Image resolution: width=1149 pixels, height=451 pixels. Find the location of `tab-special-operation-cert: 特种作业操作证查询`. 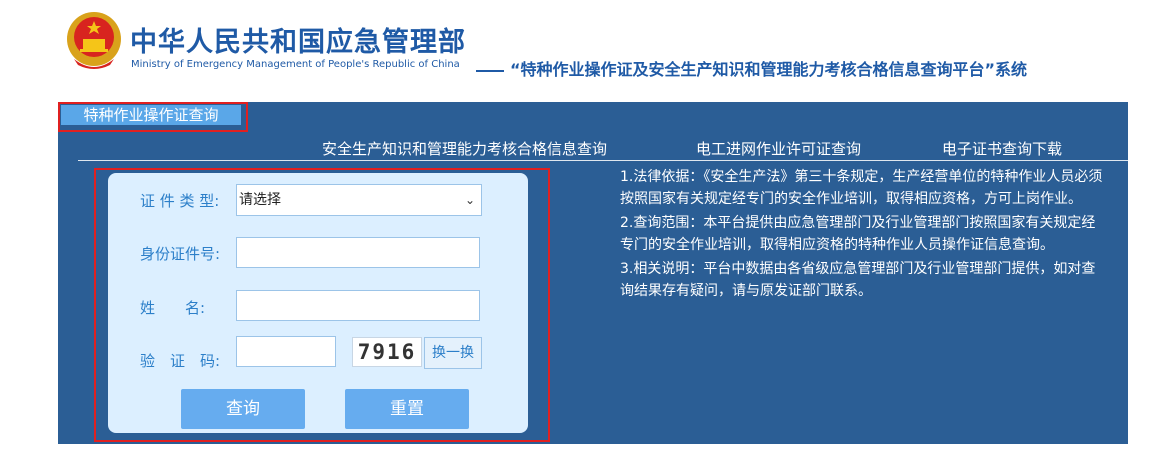

tab-special-operation-cert: 特种作业操作证查询 is located at coordinates (151, 115).